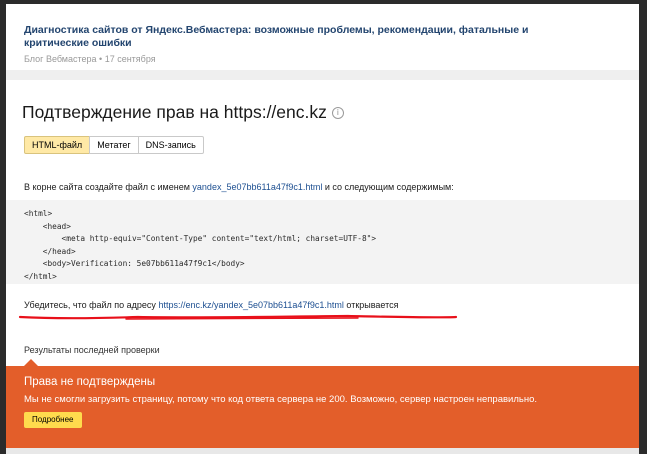 This screenshot has width=647, height=454. I want to click on page-title: Подтверждение прав на https://enc.kz i, so click(183, 112).